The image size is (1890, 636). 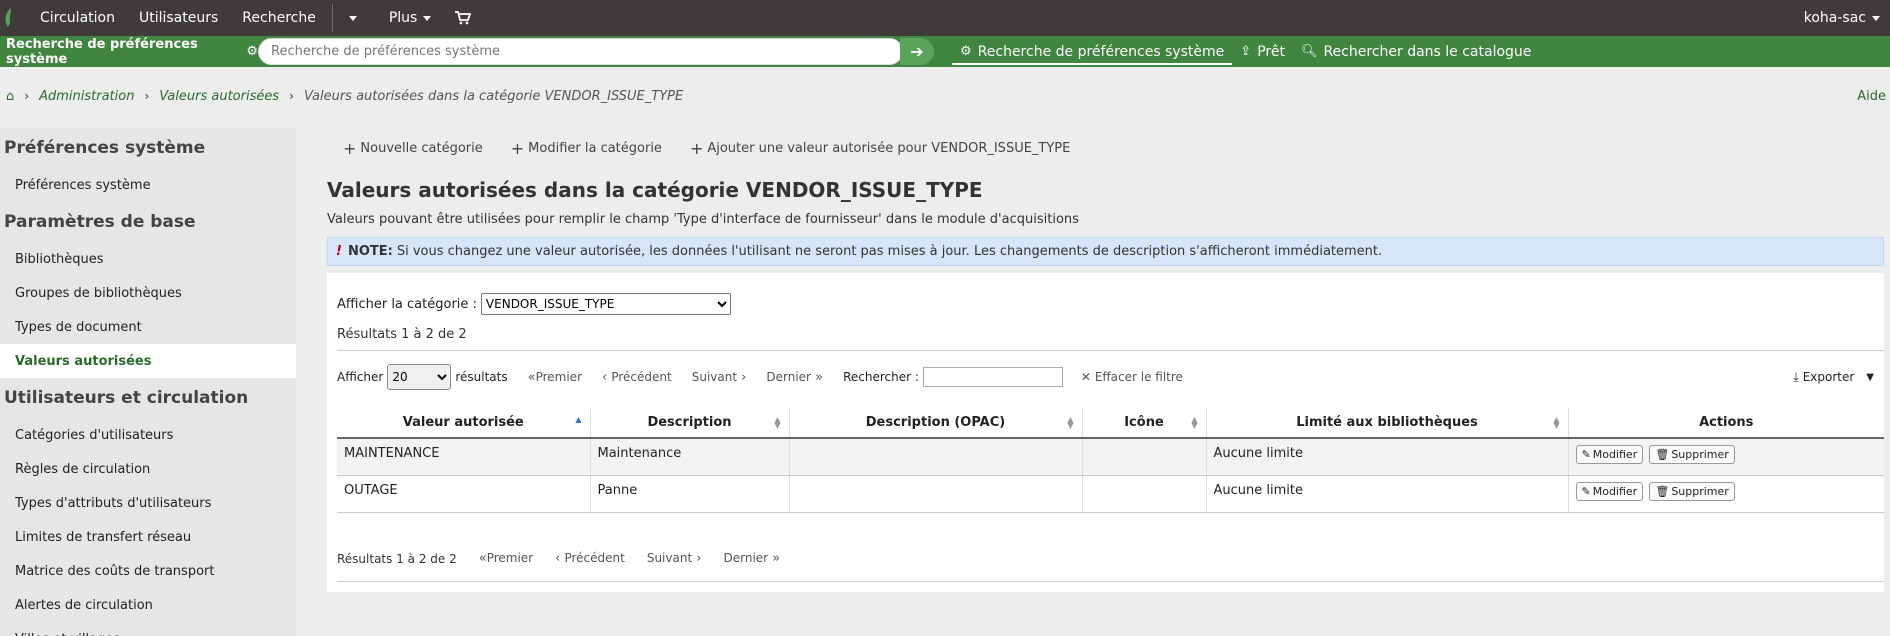 I want to click on tab-label: Recherche de préférences système, so click(x=1101, y=51).